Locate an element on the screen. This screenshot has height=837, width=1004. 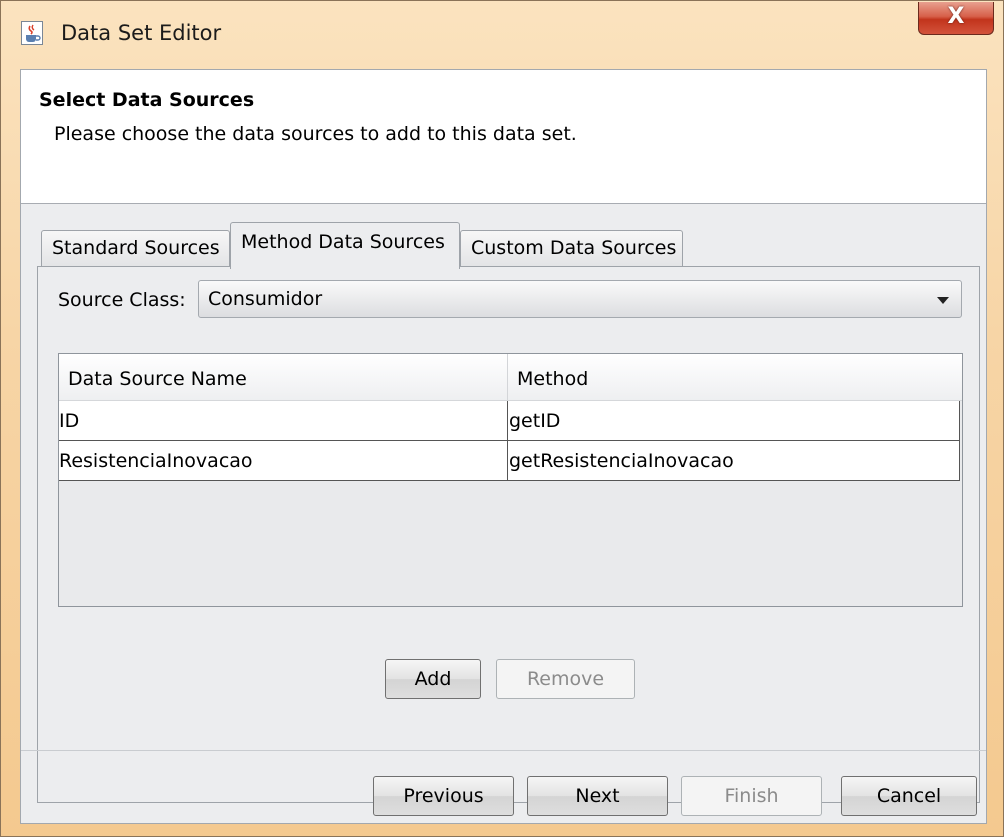
column-divider is located at coordinates (507, 377).